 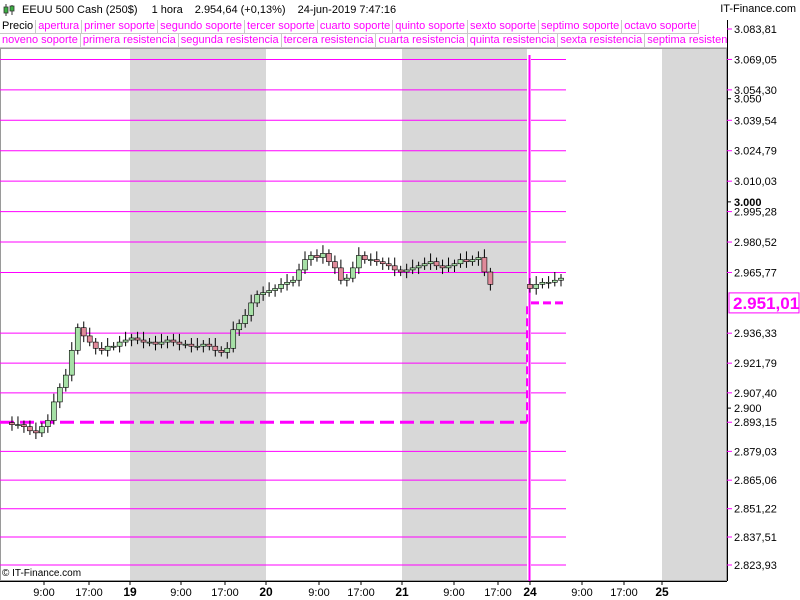 I want to click on copyright-label: © IT-Finance.com, so click(x=42, y=573).